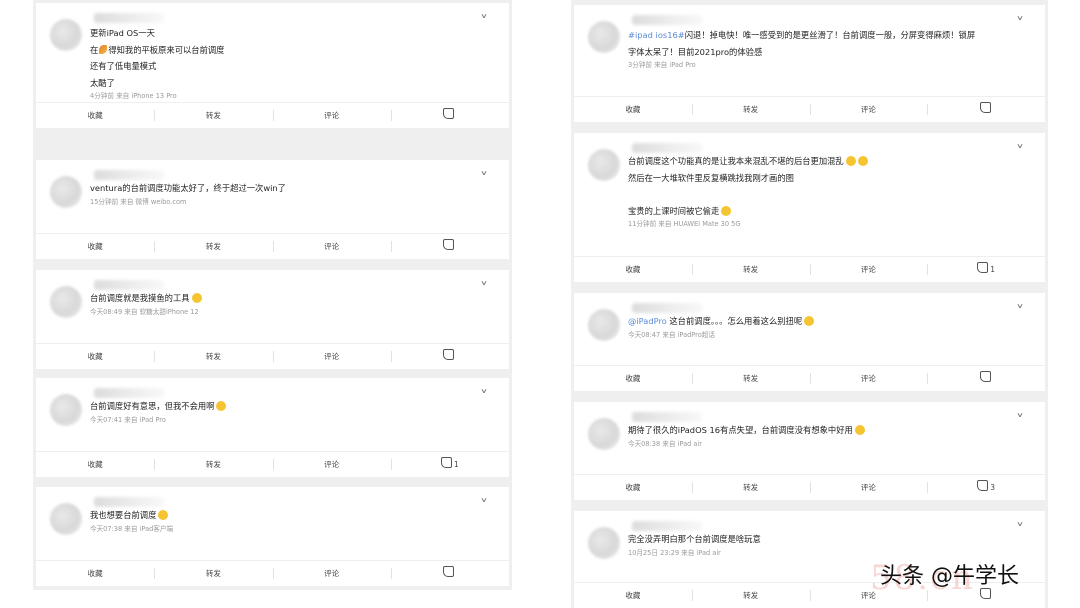 Image resolution: width=1080 pixels, height=608 pixels. I want to click on toutiao-watermark: 头条 @牛学长, so click(949, 576).